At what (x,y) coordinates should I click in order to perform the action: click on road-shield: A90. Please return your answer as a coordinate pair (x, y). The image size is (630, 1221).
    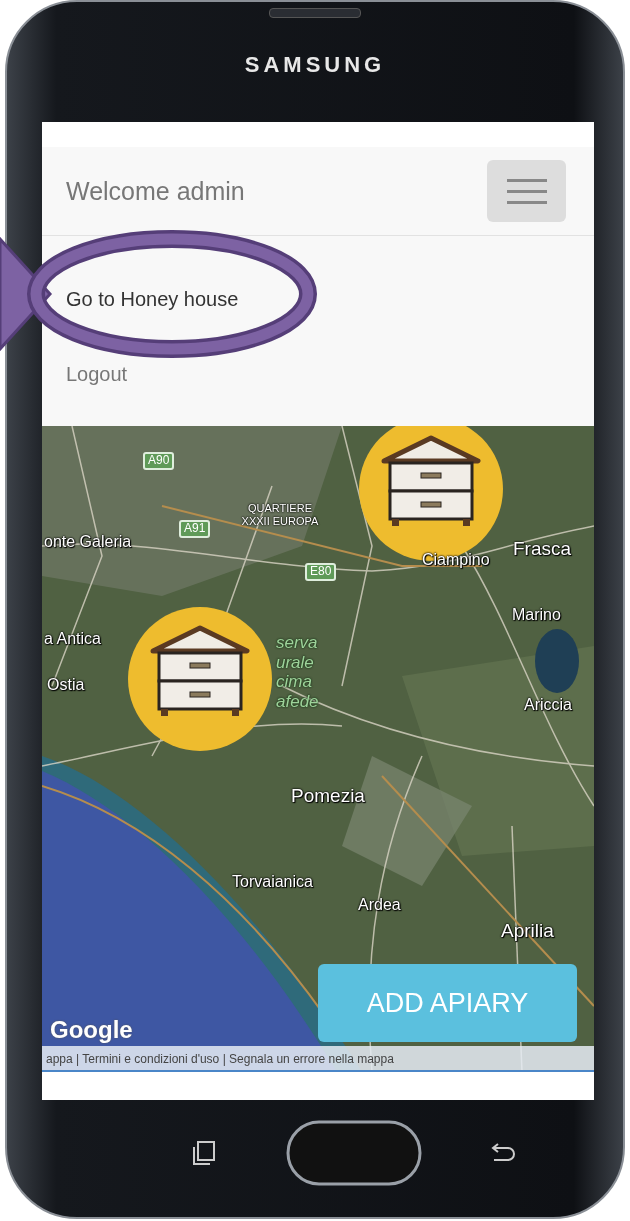
    Looking at the image, I should click on (159, 461).